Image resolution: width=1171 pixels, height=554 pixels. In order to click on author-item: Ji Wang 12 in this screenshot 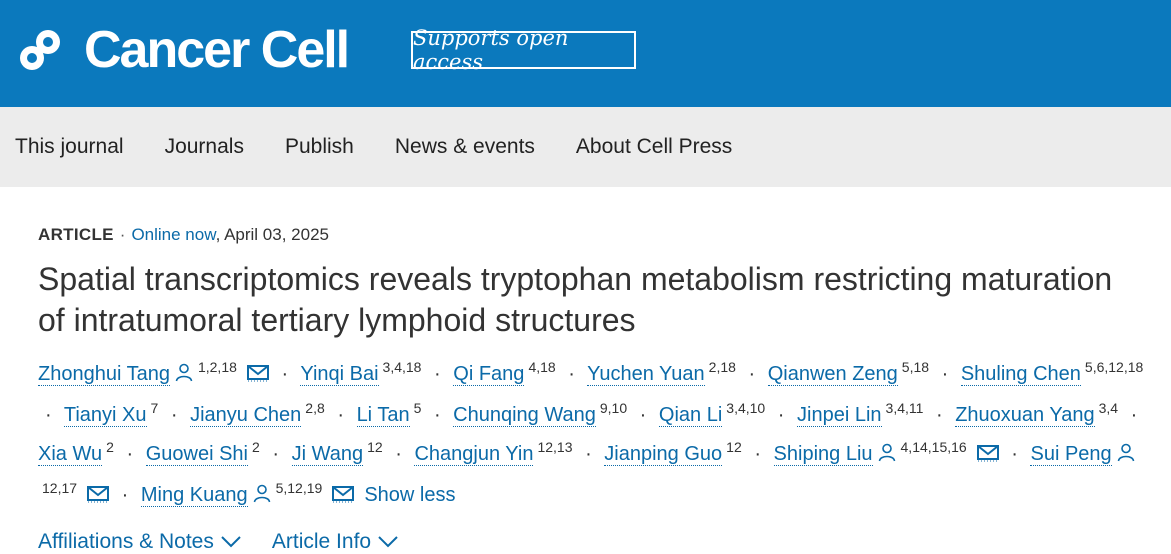, I will do `click(337, 452)`.